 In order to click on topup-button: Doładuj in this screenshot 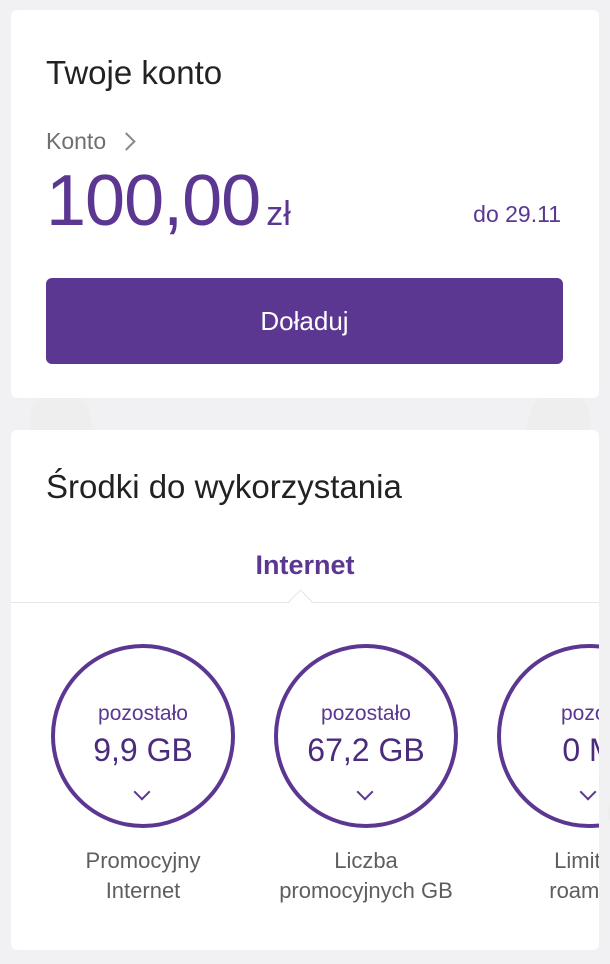, I will do `click(304, 321)`.